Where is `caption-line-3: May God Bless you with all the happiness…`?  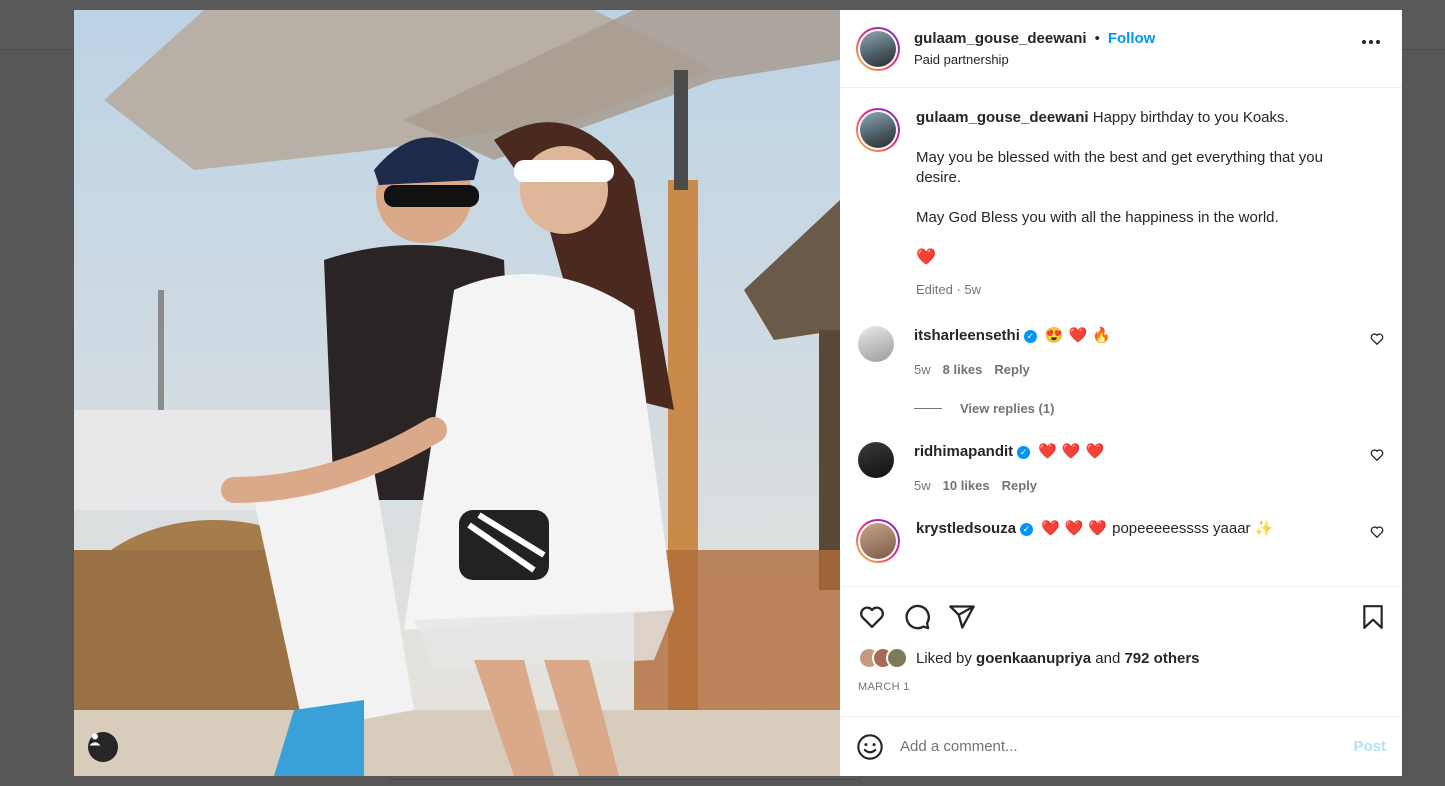
caption-line-3: May God Bless you with all the happiness… is located at coordinates (1097, 217).